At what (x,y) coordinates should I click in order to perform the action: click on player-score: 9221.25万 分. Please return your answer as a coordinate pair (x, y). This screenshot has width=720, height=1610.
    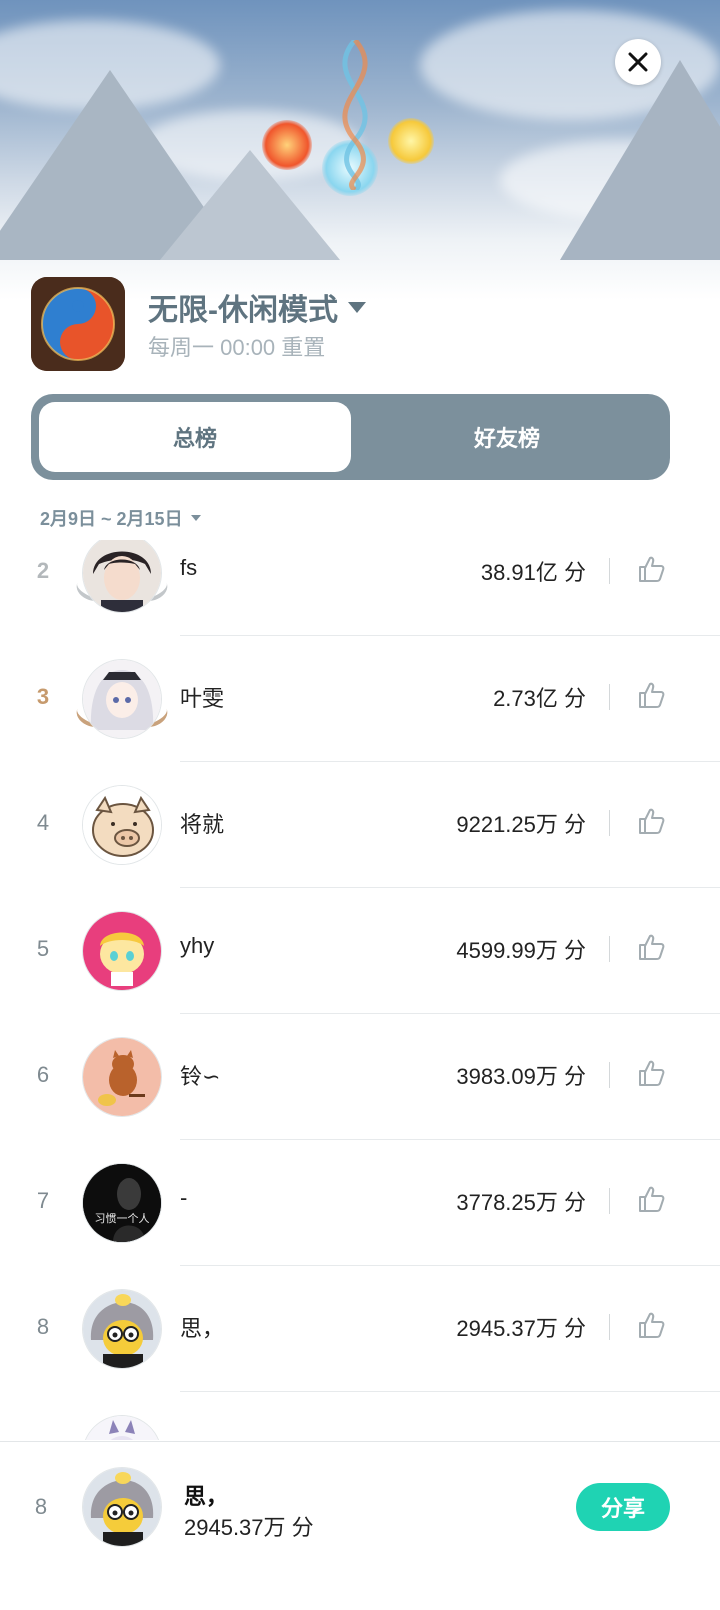
    Looking at the image, I should click on (521, 824).